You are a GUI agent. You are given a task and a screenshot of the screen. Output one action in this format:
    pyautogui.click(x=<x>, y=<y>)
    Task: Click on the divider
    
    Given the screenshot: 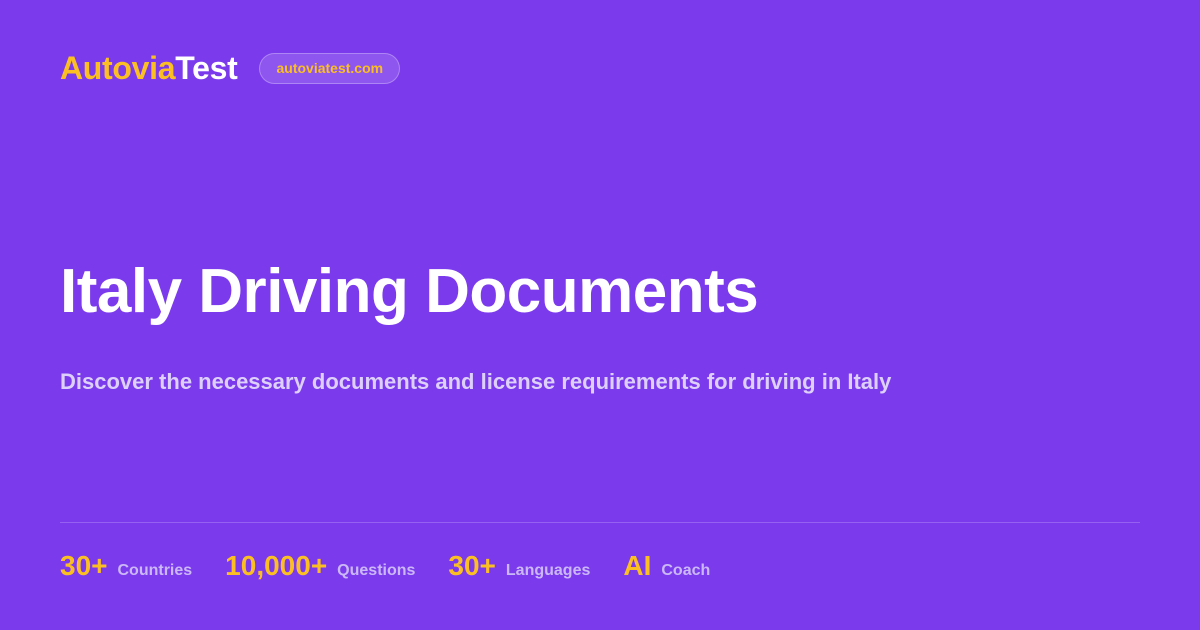 What is the action you would take?
    pyautogui.click(x=600, y=522)
    